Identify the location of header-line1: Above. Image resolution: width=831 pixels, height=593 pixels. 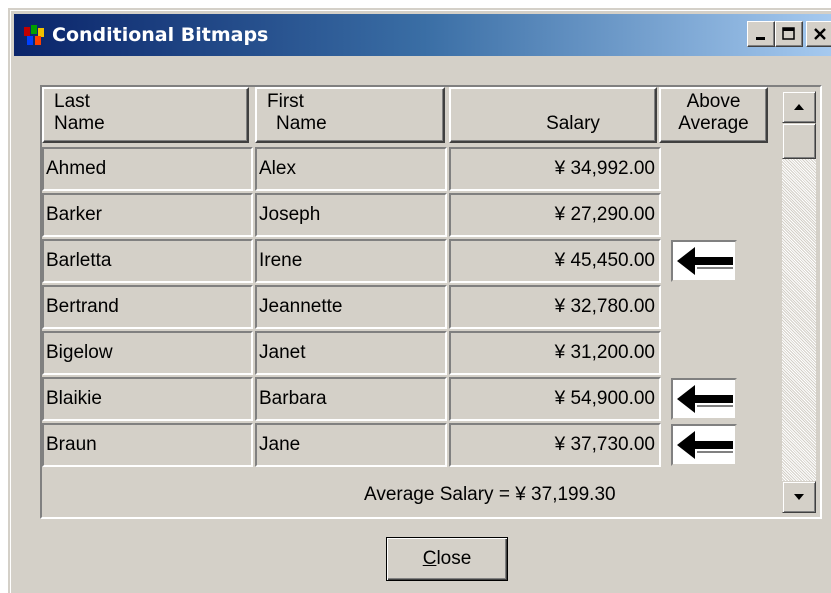
(713, 101).